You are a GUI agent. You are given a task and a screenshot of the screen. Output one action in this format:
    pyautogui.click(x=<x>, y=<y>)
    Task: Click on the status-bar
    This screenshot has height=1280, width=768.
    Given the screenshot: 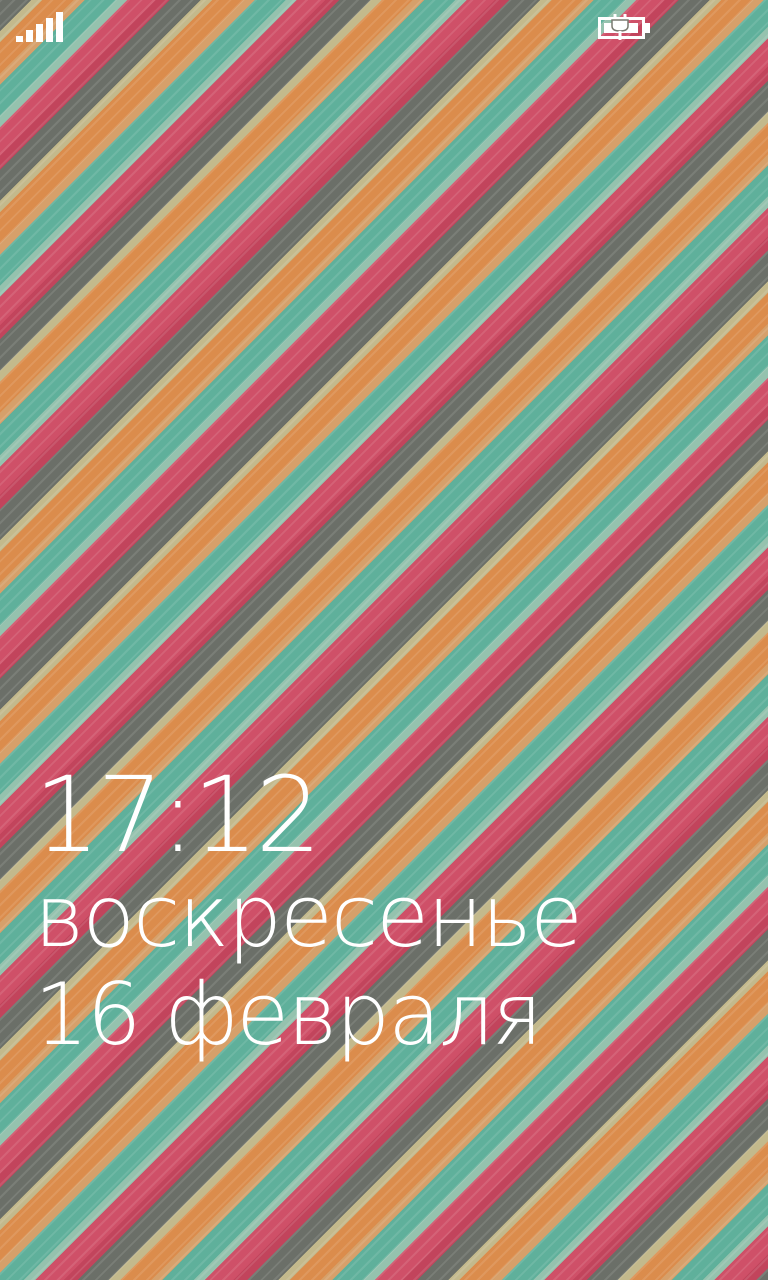 What is the action you would take?
    pyautogui.click(x=384, y=24)
    